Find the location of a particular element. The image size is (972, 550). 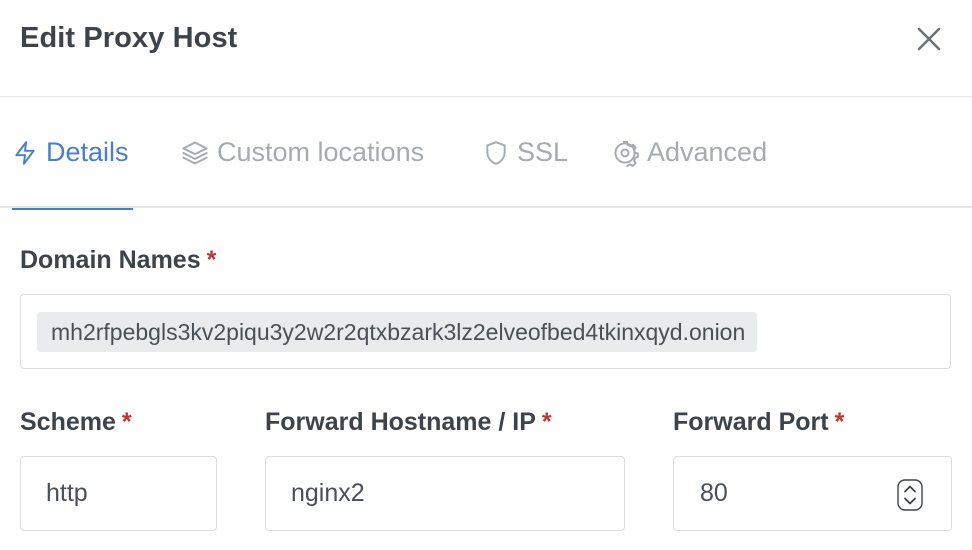

tab-advanced-label: Advanced is located at coordinates (707, 152).